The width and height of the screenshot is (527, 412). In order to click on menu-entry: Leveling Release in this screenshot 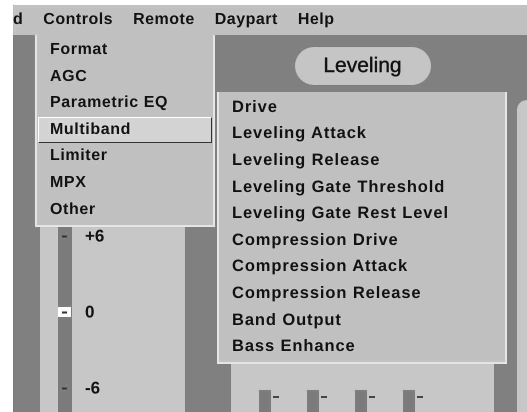, I will do `click(362, 160)`.